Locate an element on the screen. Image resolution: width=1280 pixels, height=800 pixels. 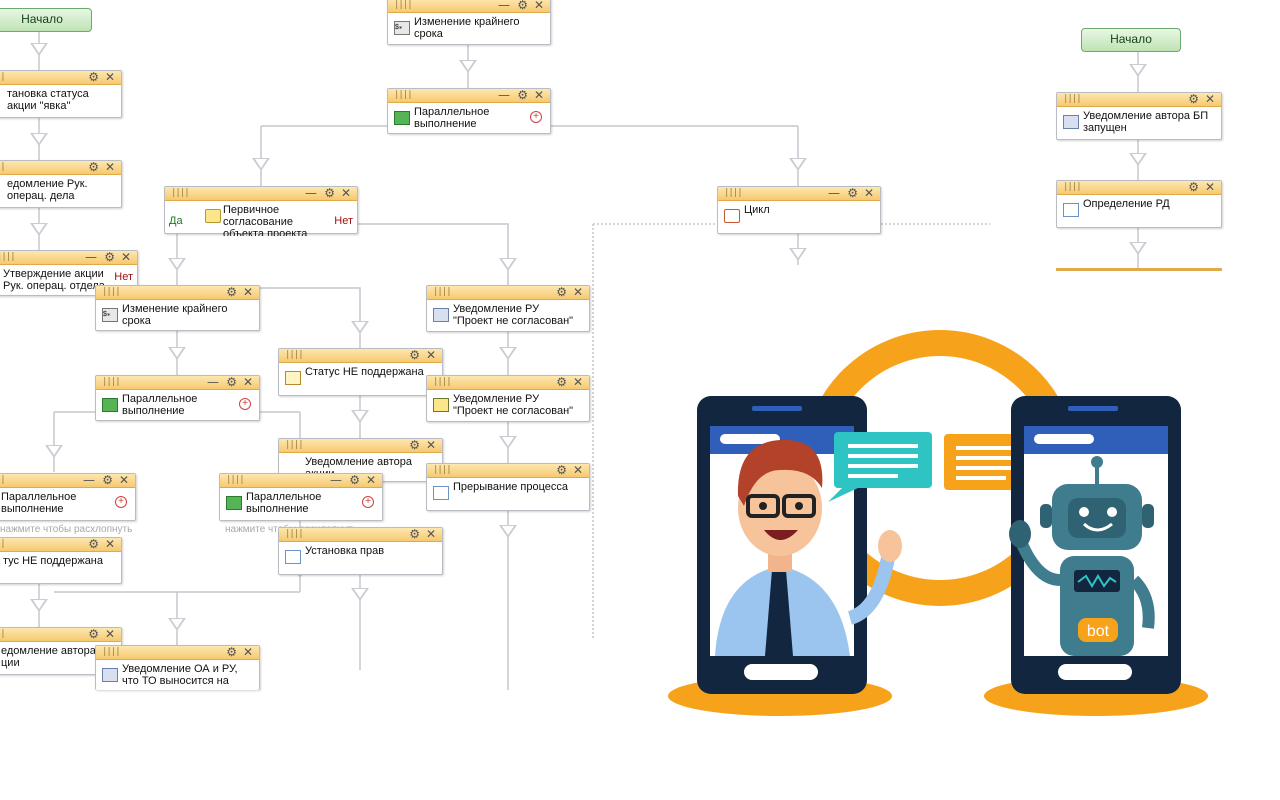
node-notify-bp: |||| ⚙ ✕ Уведомление автора БП запущен is located at coordinates (1139, 116).